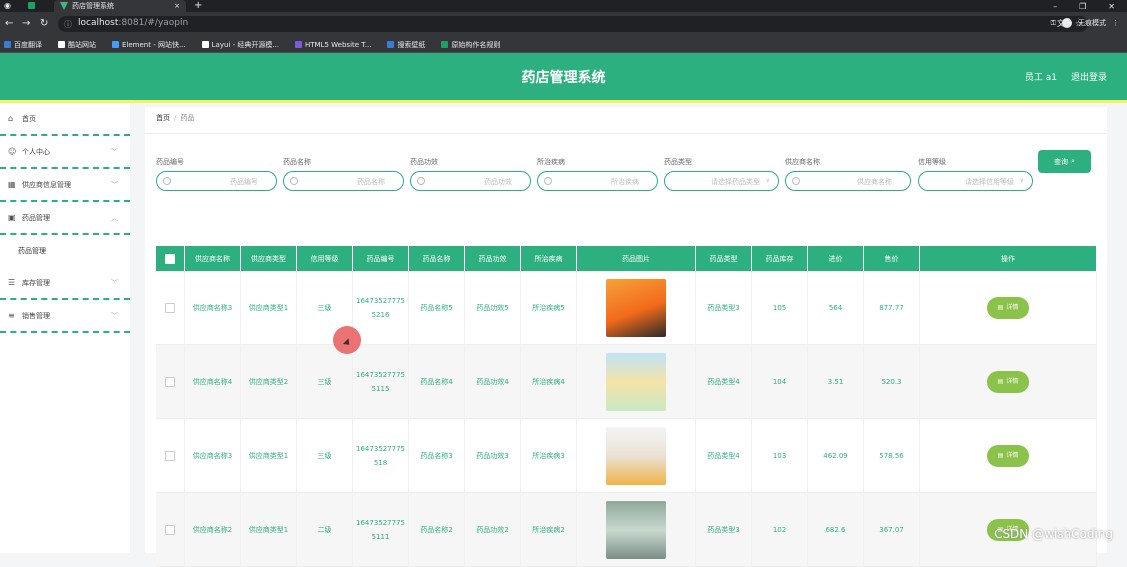  What do you see at coordinates (836, 456) in the screenshot?
I see `table-cell: 462.09` at bounding box center [836, 456].